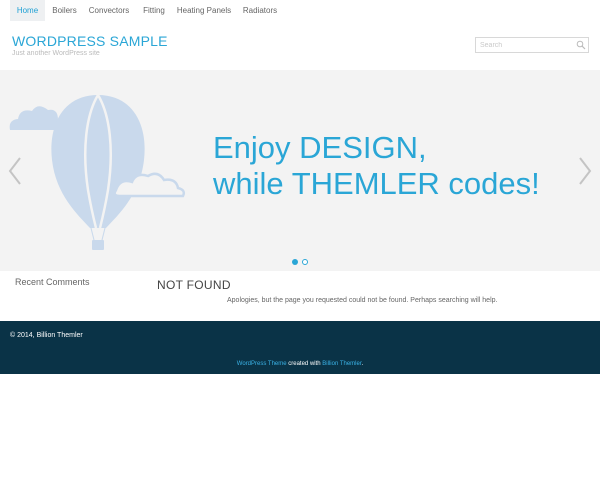 Image resolution: width=600 pixels, height=482 pixels. What do you see at coordinates (15, 171) in the screenshot?
I see `chevron-left-icon` at bounding box center [15, 171].